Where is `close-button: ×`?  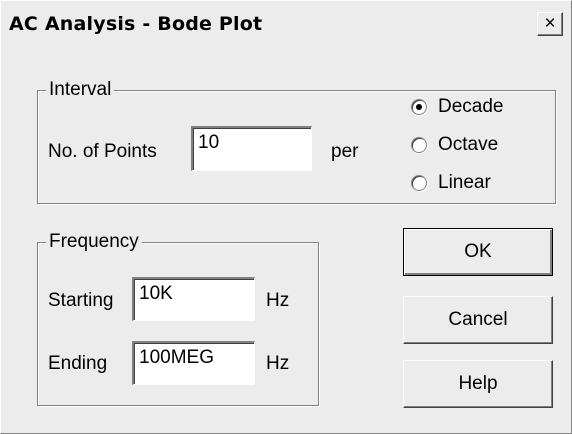
close-button: × is located at coordinates (550, 24).